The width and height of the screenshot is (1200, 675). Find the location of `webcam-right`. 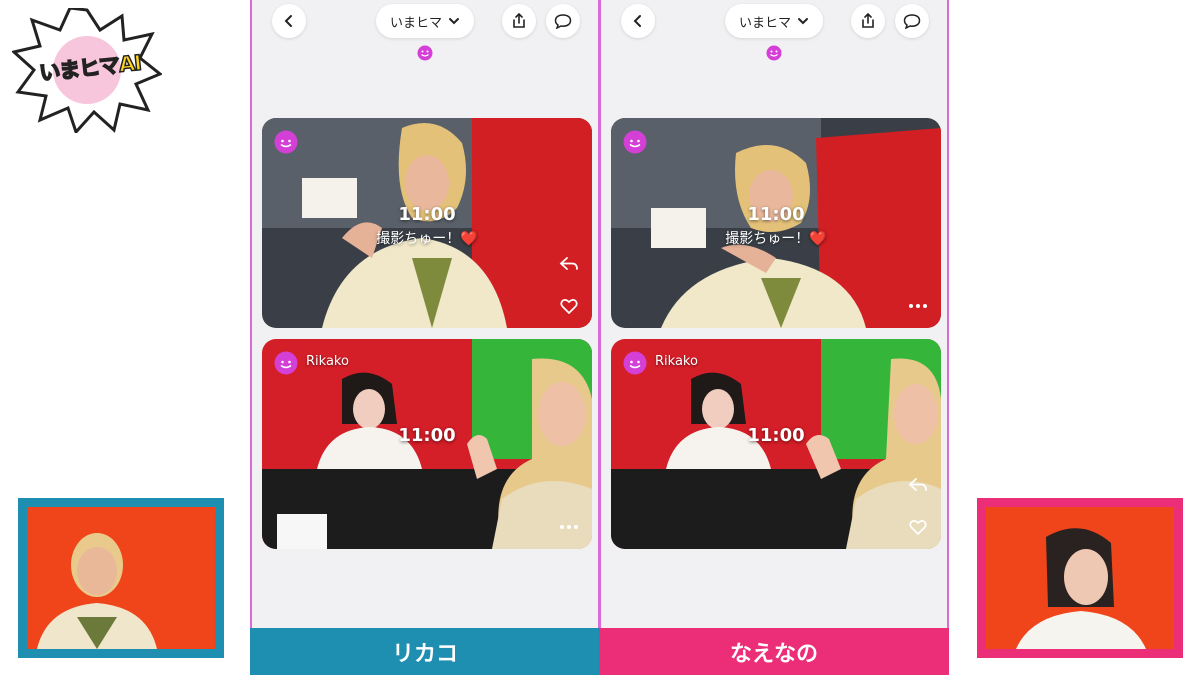

webcam-right is located at coordinates (1080, 578).